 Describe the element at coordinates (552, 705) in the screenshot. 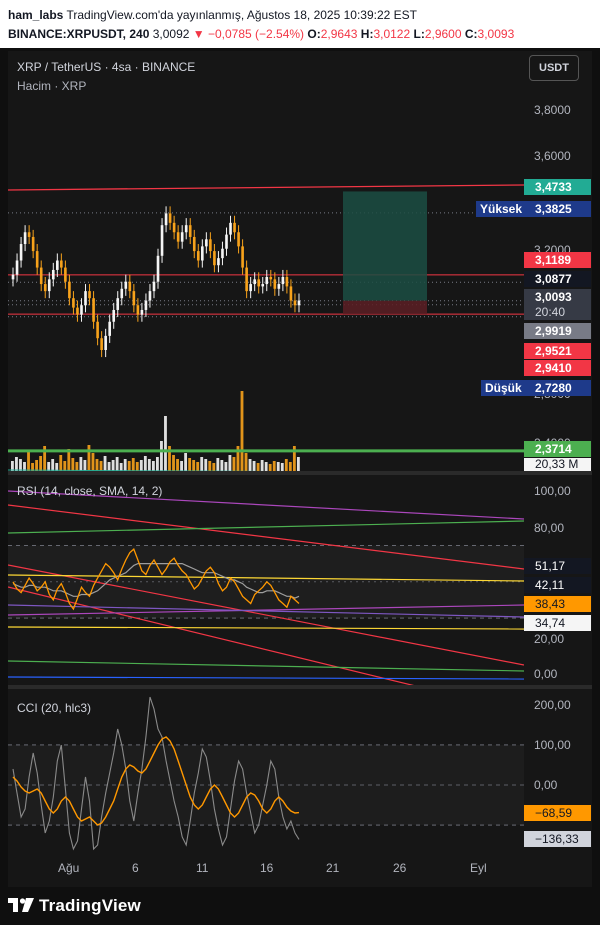

I see `cci-tick: 200,00` at that location.